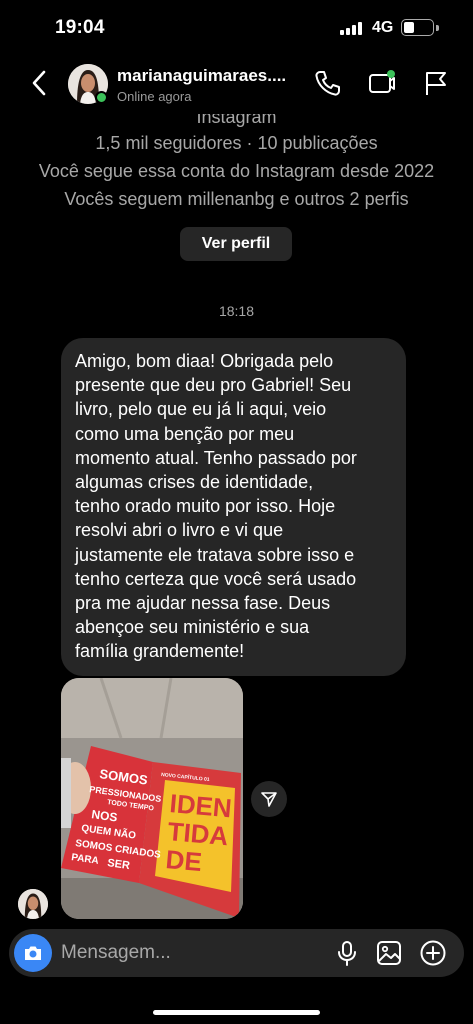 This screenshot has width=473, height=1024. I want to click on microphone-icon, so click(347, 953).